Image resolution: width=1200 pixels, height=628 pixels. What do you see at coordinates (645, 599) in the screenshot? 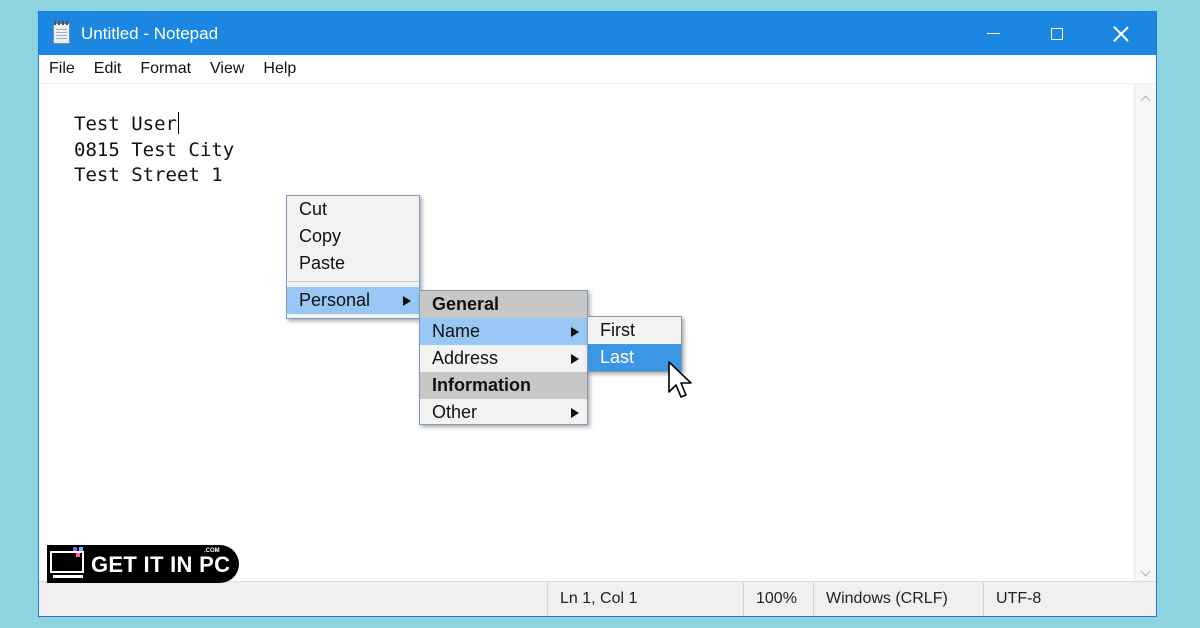
I see `status-cursor-position: Ln 1, Col 1` at bounding box center [645, 599].